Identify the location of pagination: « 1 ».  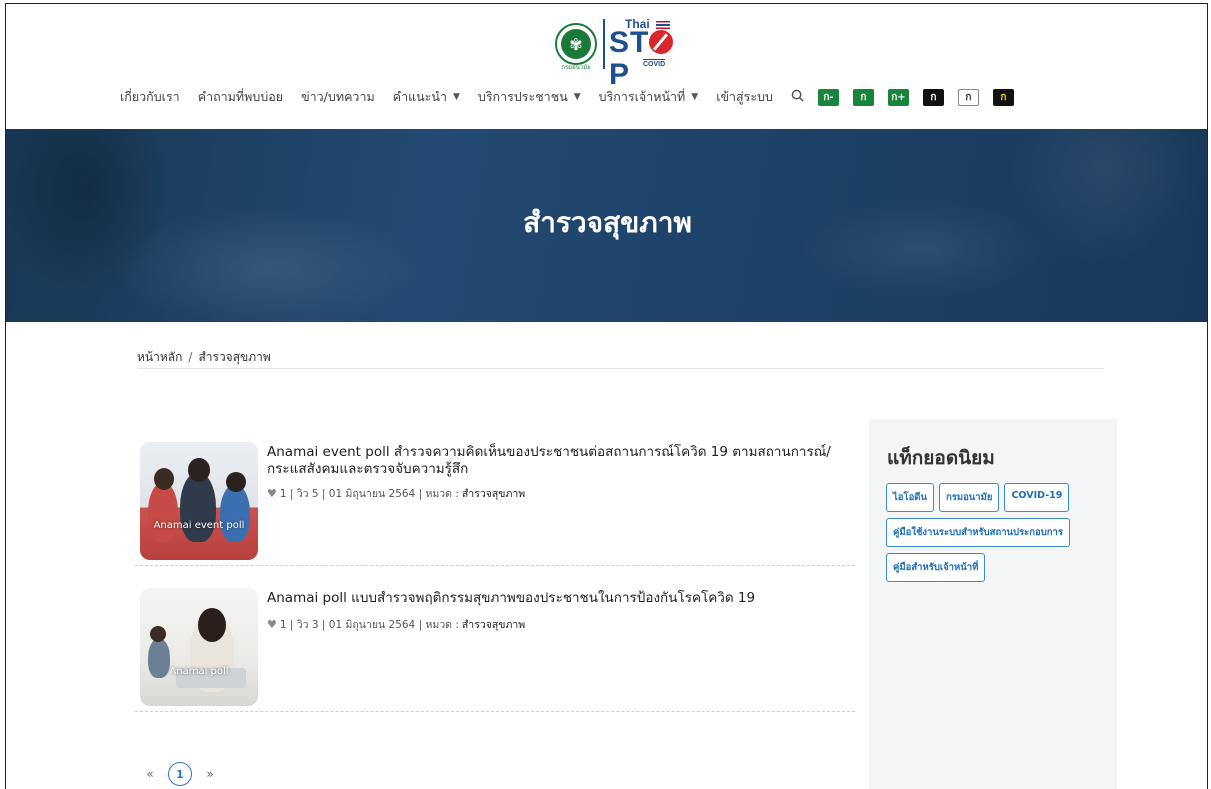
(180, 774).